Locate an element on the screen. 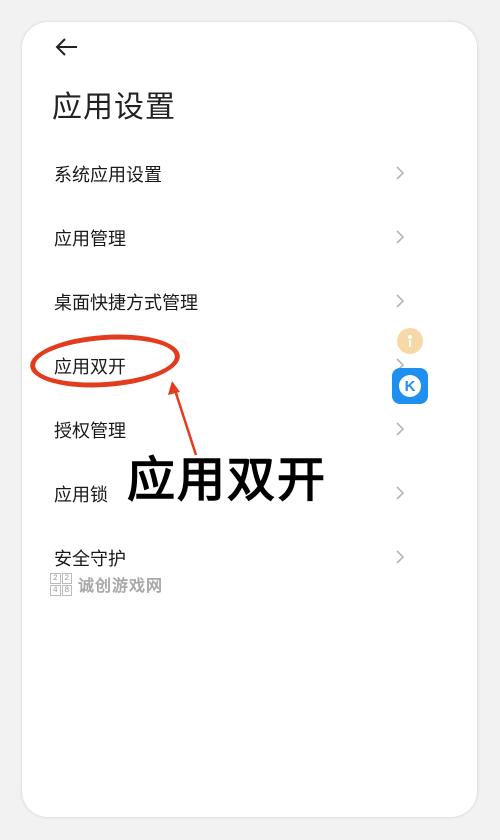 The width and height of the screenshot is (500, 840). back-button is located at coordinates (67, 47).